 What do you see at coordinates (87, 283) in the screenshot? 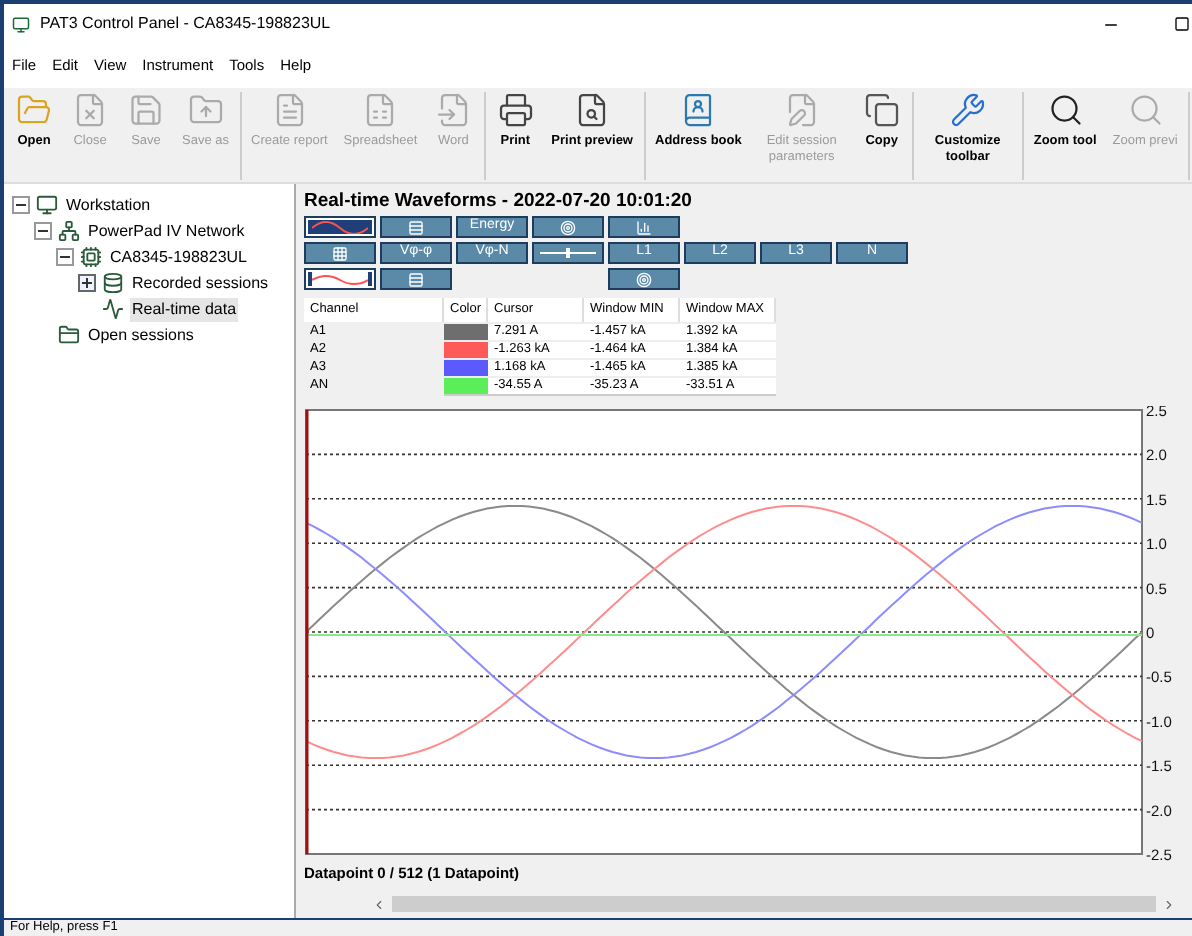
I see `expand-icon` at bounding box center [87, 283].